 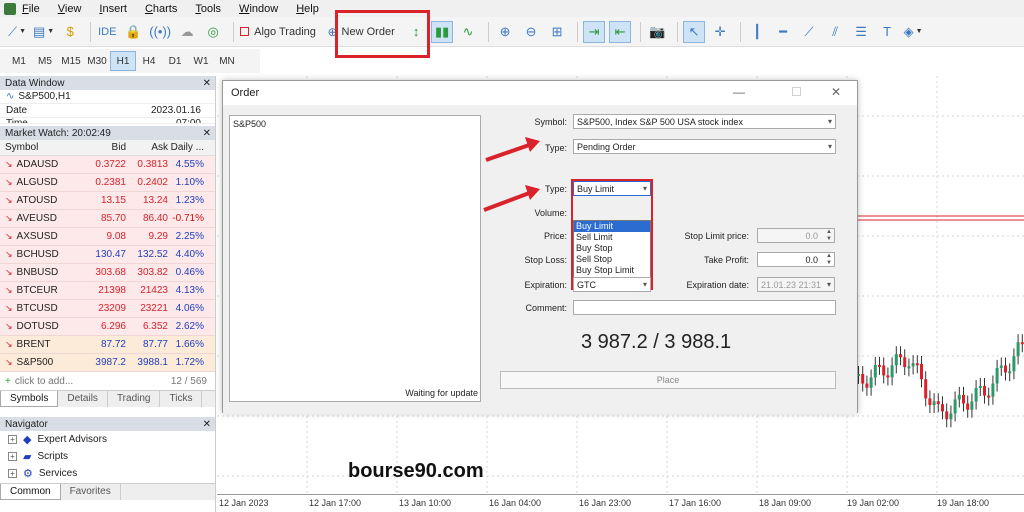 I want to click on cursor-icon: ↖, so click(x=694, y=31).